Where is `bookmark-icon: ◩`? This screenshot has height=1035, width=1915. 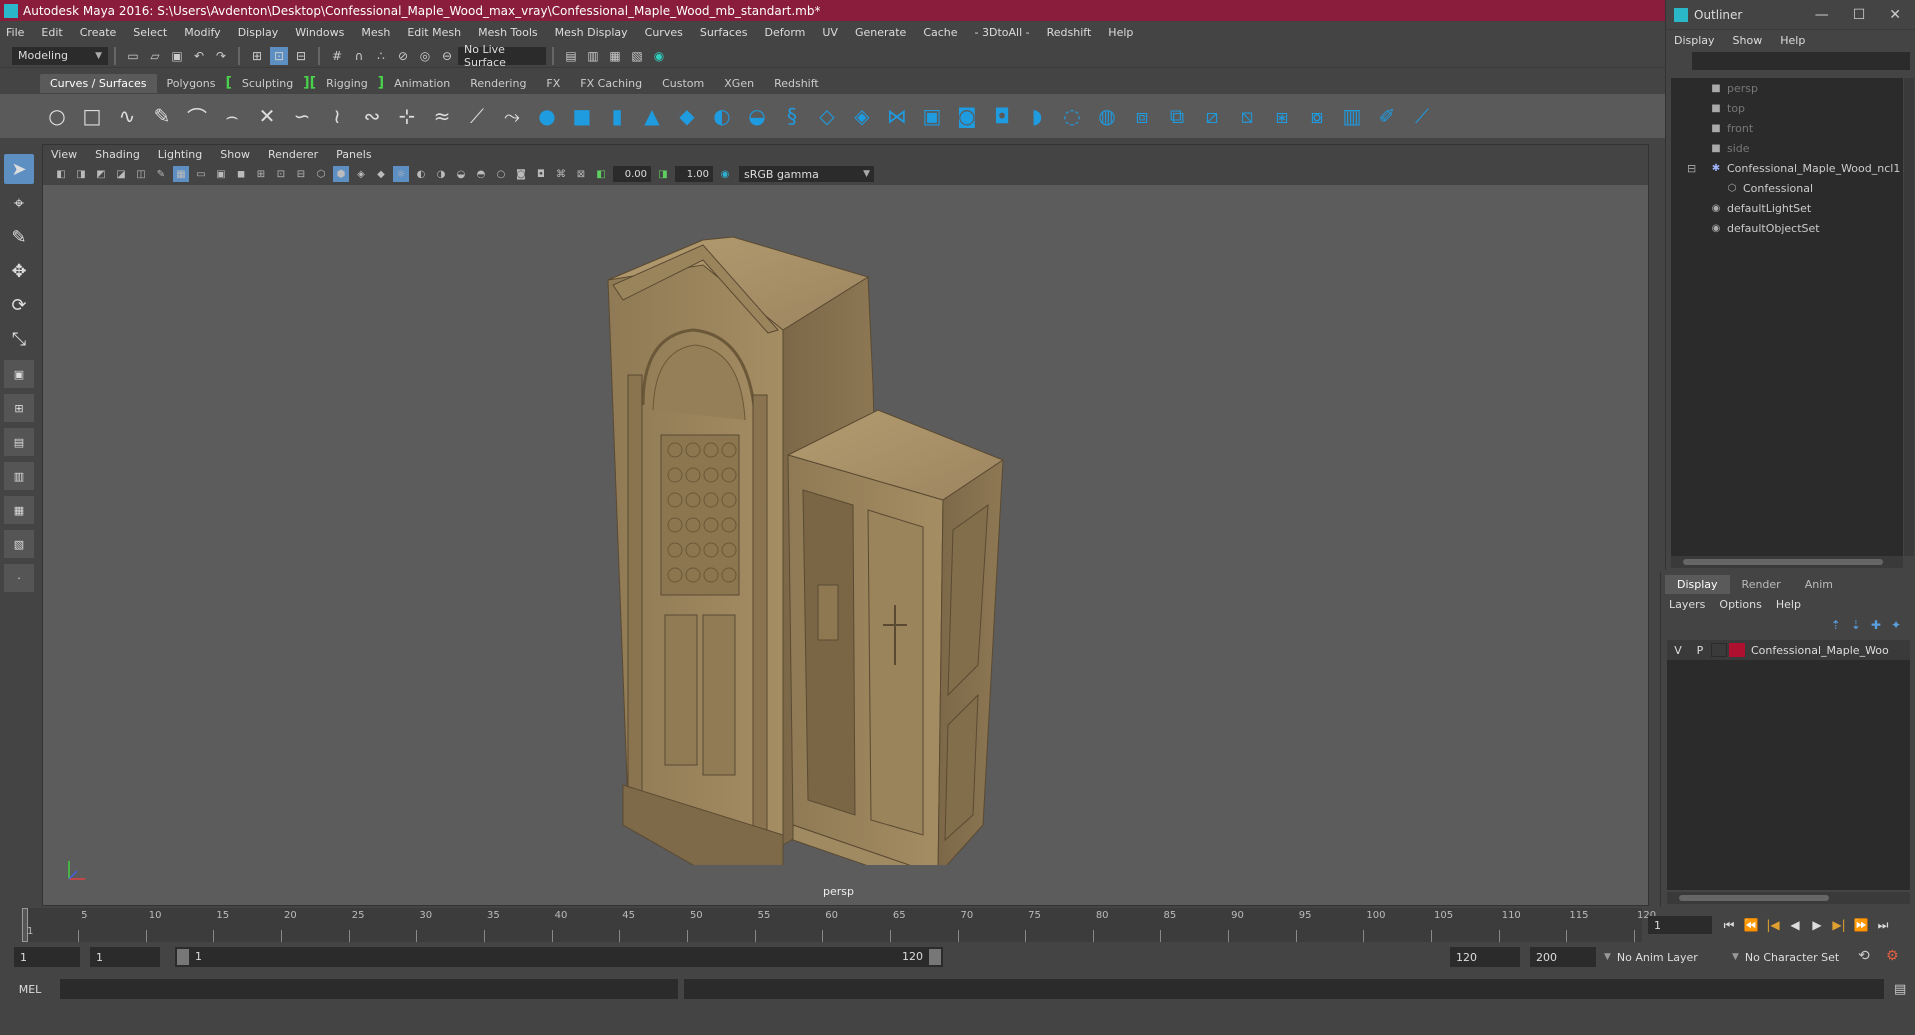 bookmark-icon: ◩ is located at coordinates (101, 174).